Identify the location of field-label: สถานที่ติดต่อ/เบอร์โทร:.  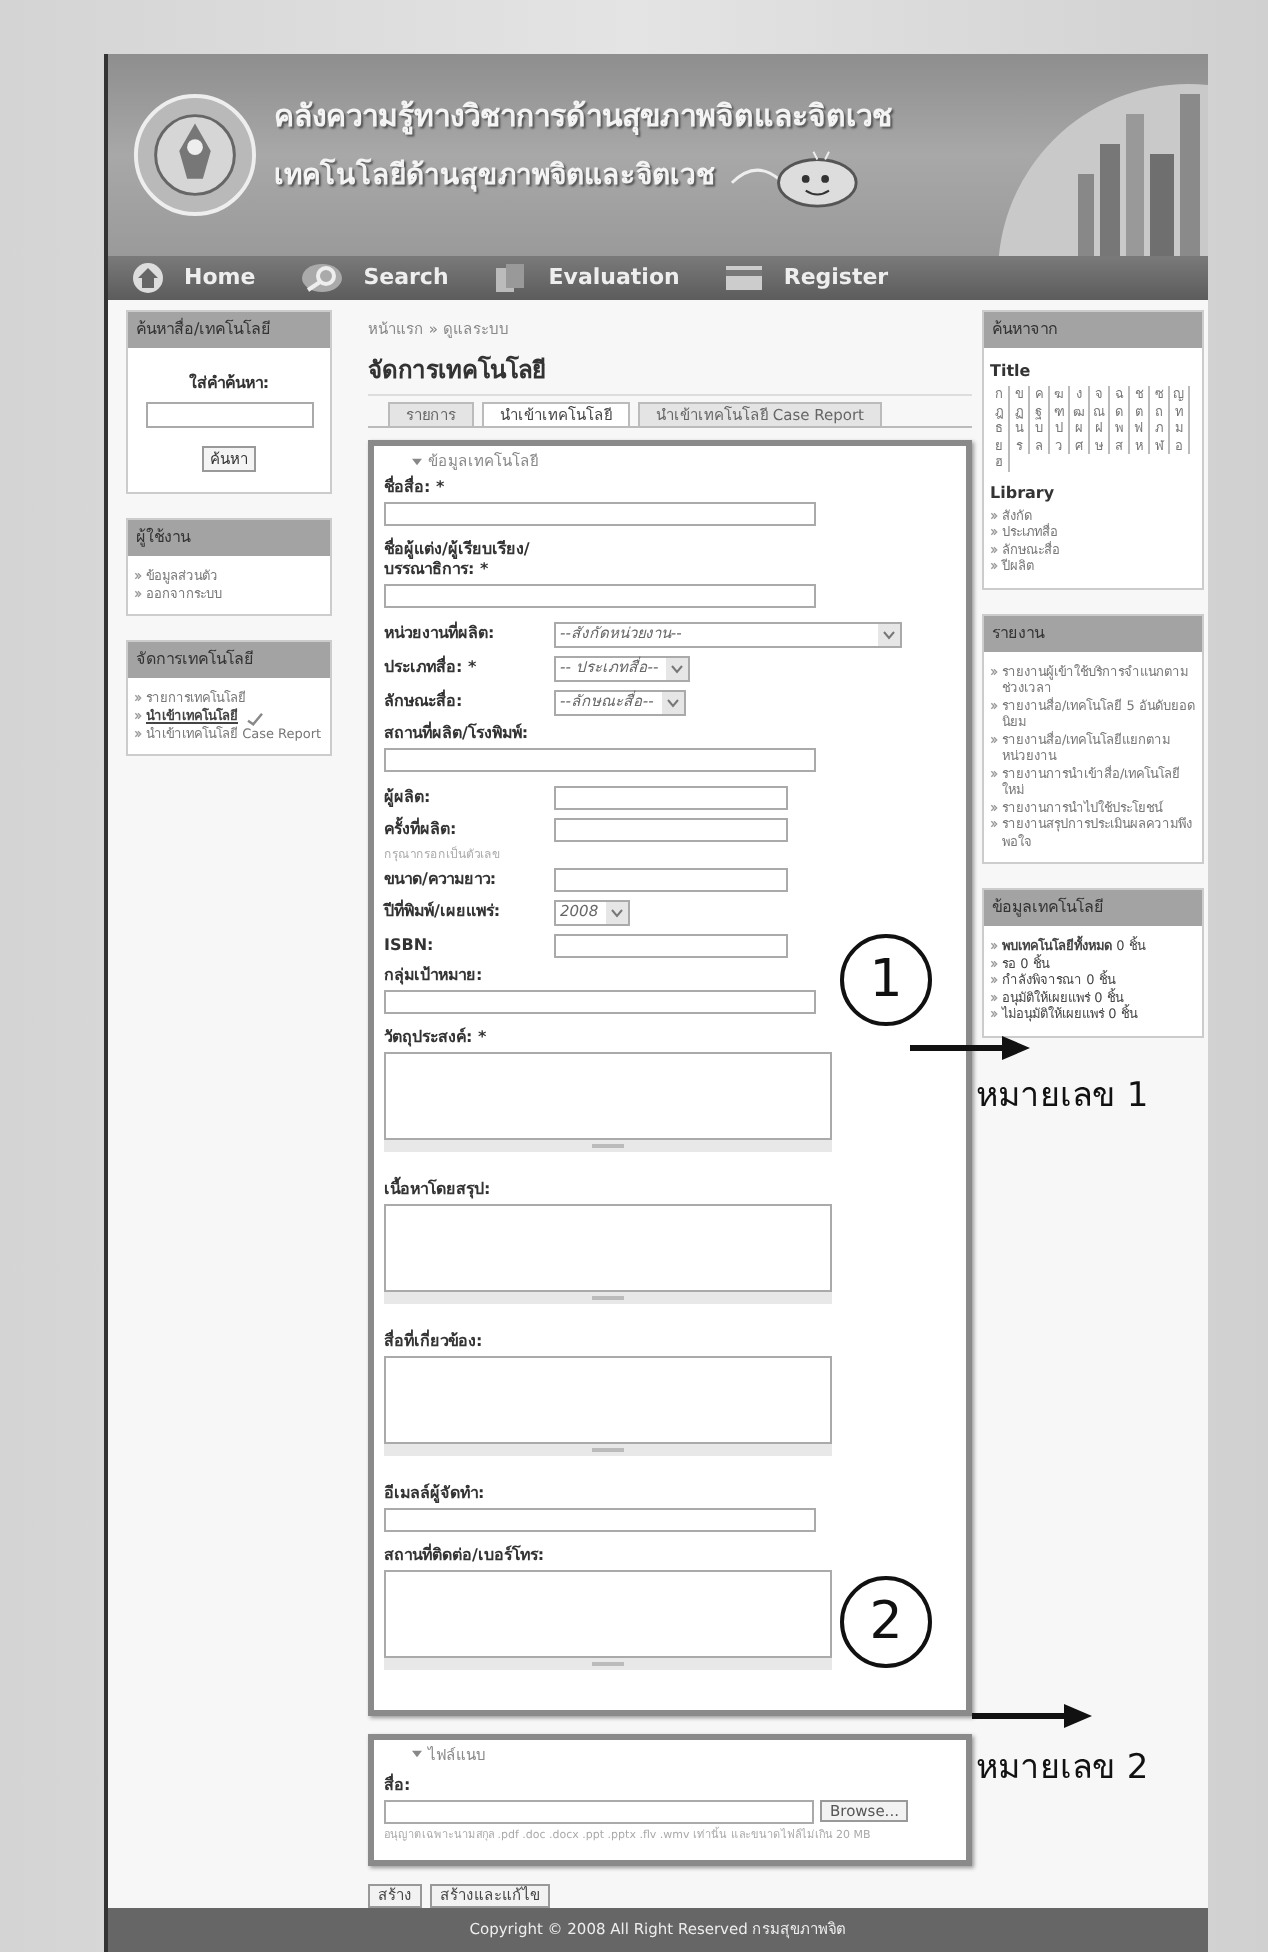
(464, 1555).